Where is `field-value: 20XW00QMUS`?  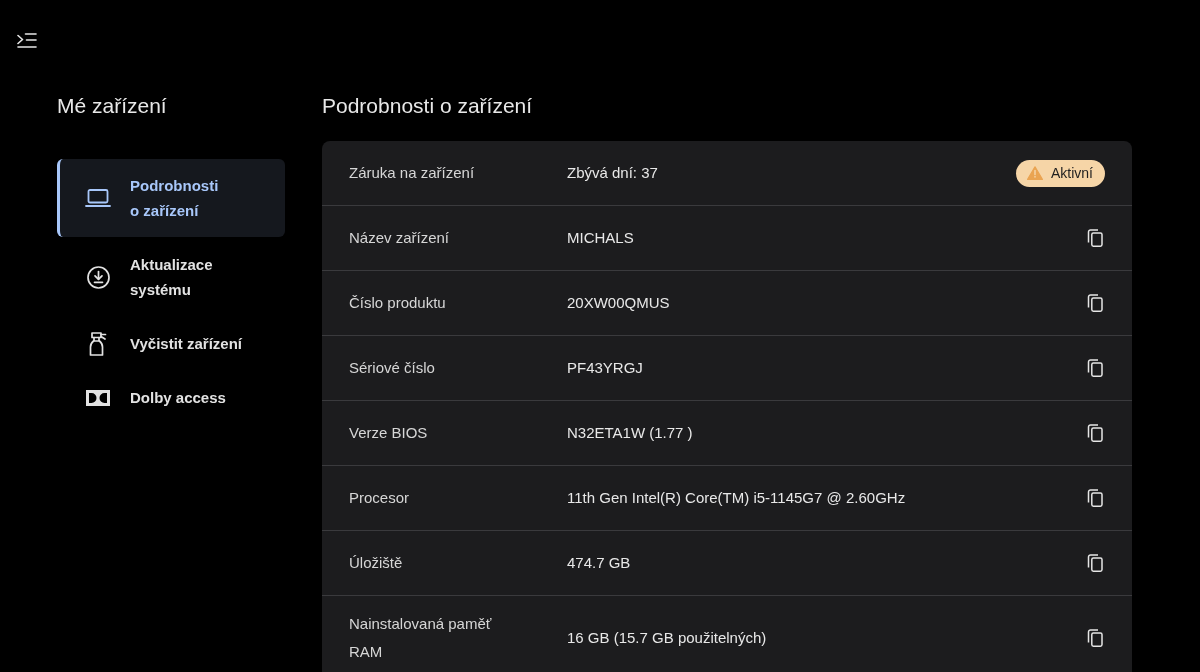 field-value: 20XW00QMUS is located at coordinates (618, 303).